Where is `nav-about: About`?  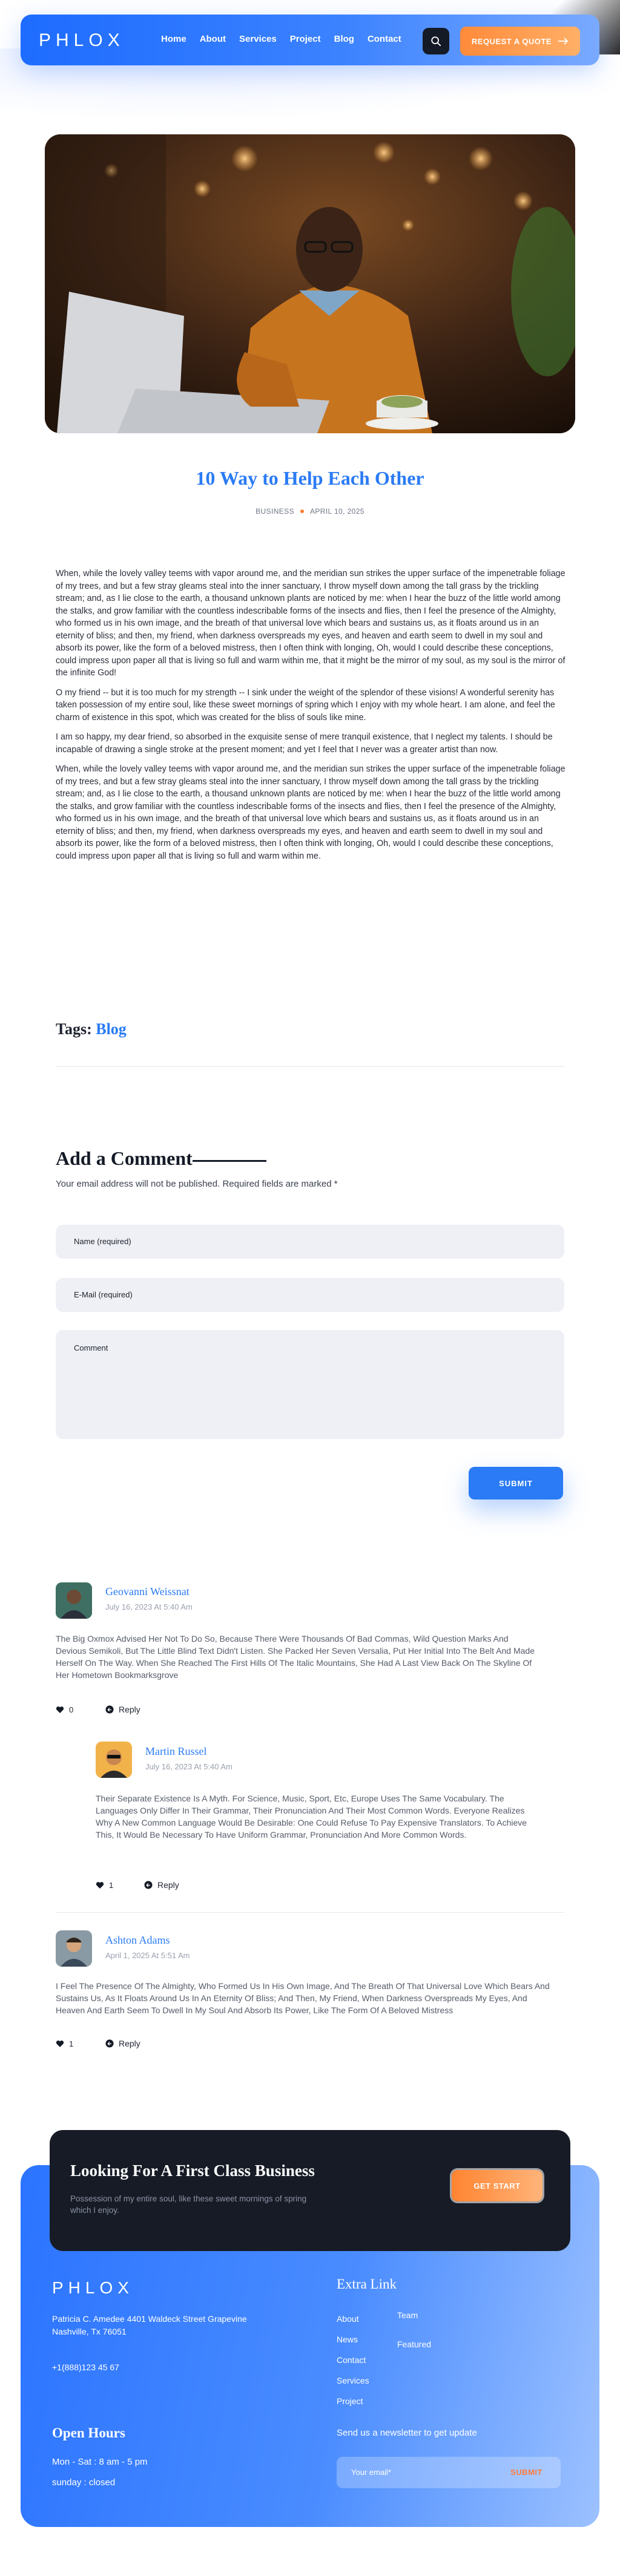
nav-about: About is located at coordinates (213, 39).